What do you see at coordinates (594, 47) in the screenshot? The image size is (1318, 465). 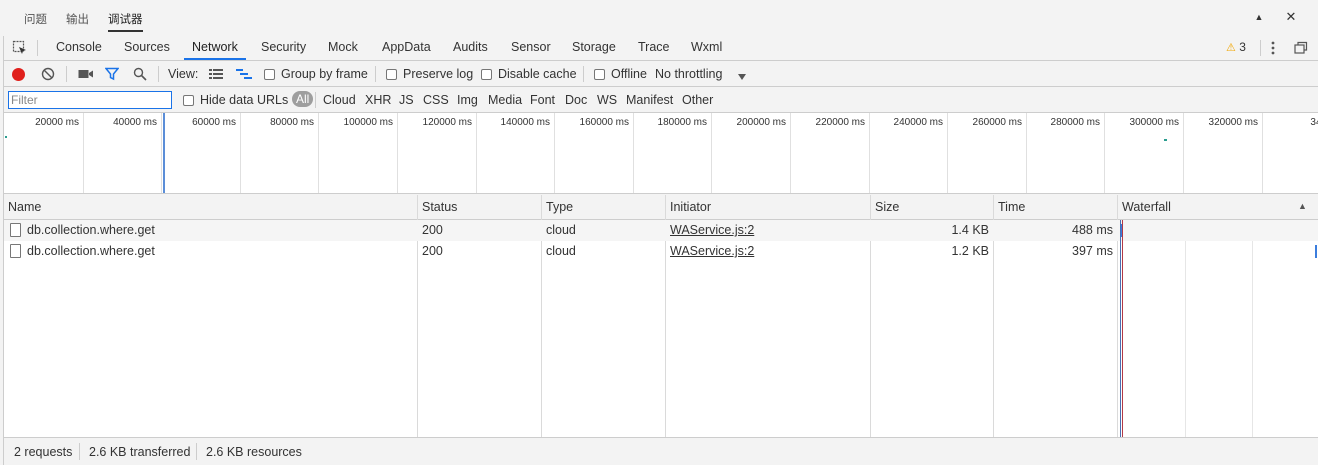 I see `tab-storage: Storage` at bounding box center [594, 47].